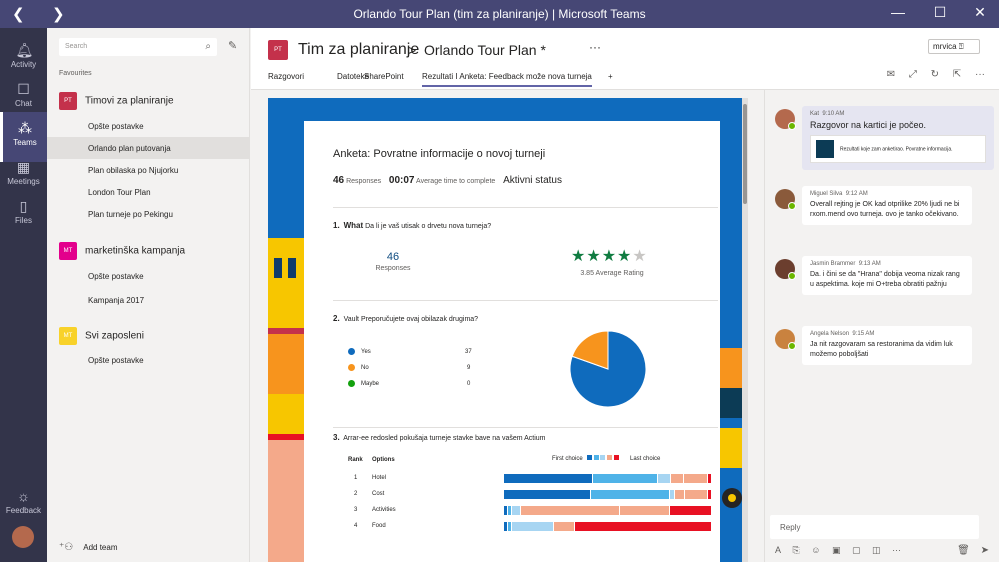 The height and width of the screenshot is (562, 999). Describe the element at coordinates (645, 459) in the screenshot. I see `last-choice-label: Last choice` at that location.